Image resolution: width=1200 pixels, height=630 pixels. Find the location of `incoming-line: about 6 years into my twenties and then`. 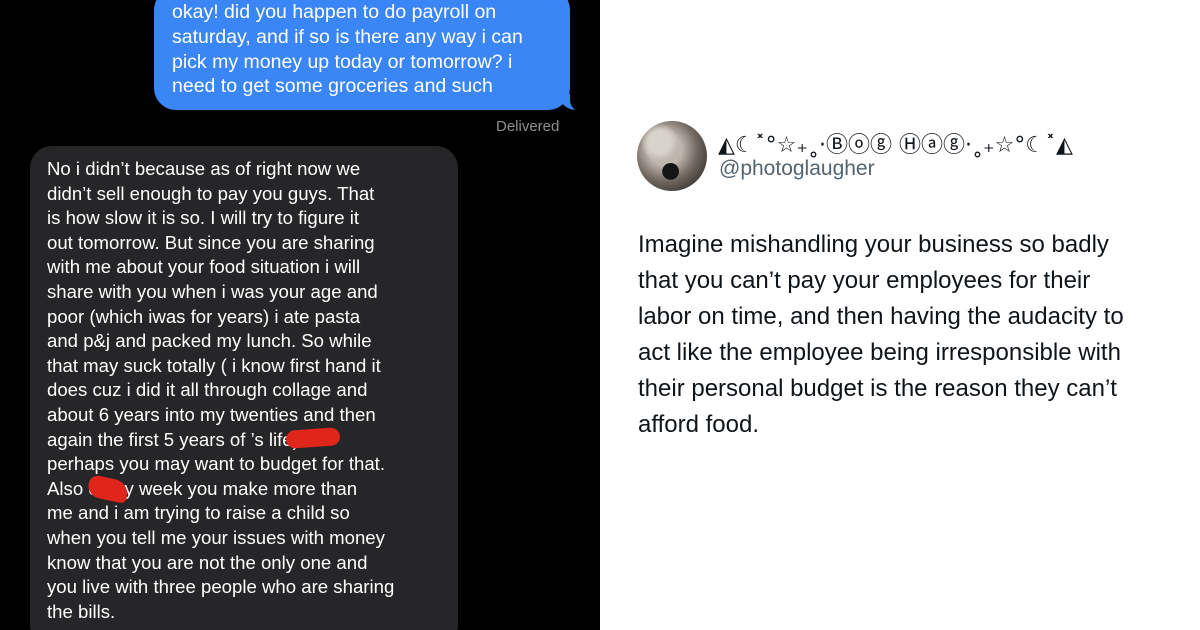

incoming-line: about 6 years into my twenties and then is located at coordinates (211, 414).